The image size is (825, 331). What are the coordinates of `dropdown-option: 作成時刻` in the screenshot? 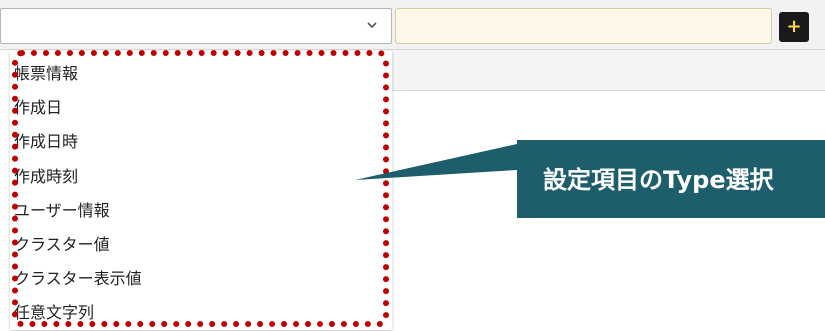 It's located at (201, 177).